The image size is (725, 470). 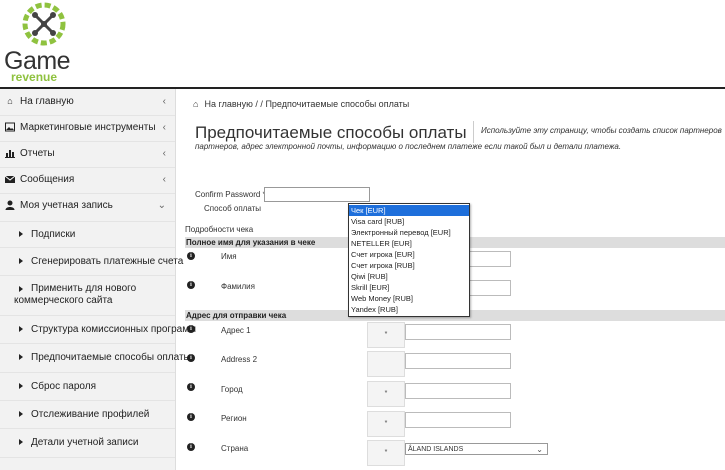 What do you see at coordinates (229, 256) in the screenshot?
I see `name-label: Имя` at bounding box center [229, 256].